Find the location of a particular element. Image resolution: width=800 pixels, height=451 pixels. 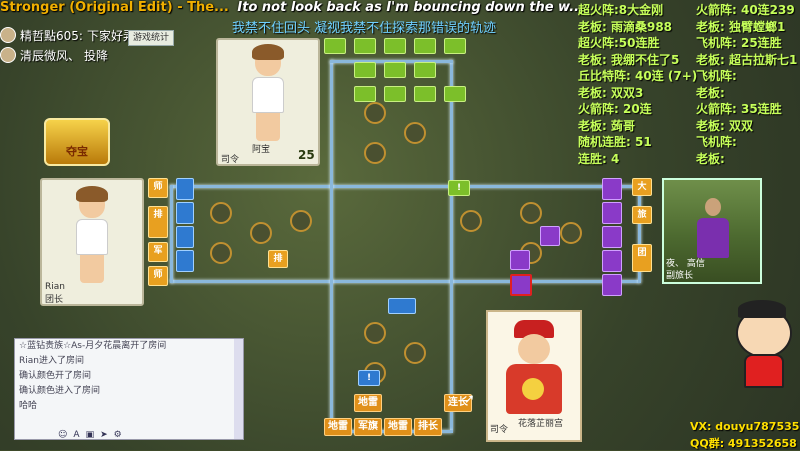

contact-qq: QQ群: 491352658 is located at coordinates (743, 443).